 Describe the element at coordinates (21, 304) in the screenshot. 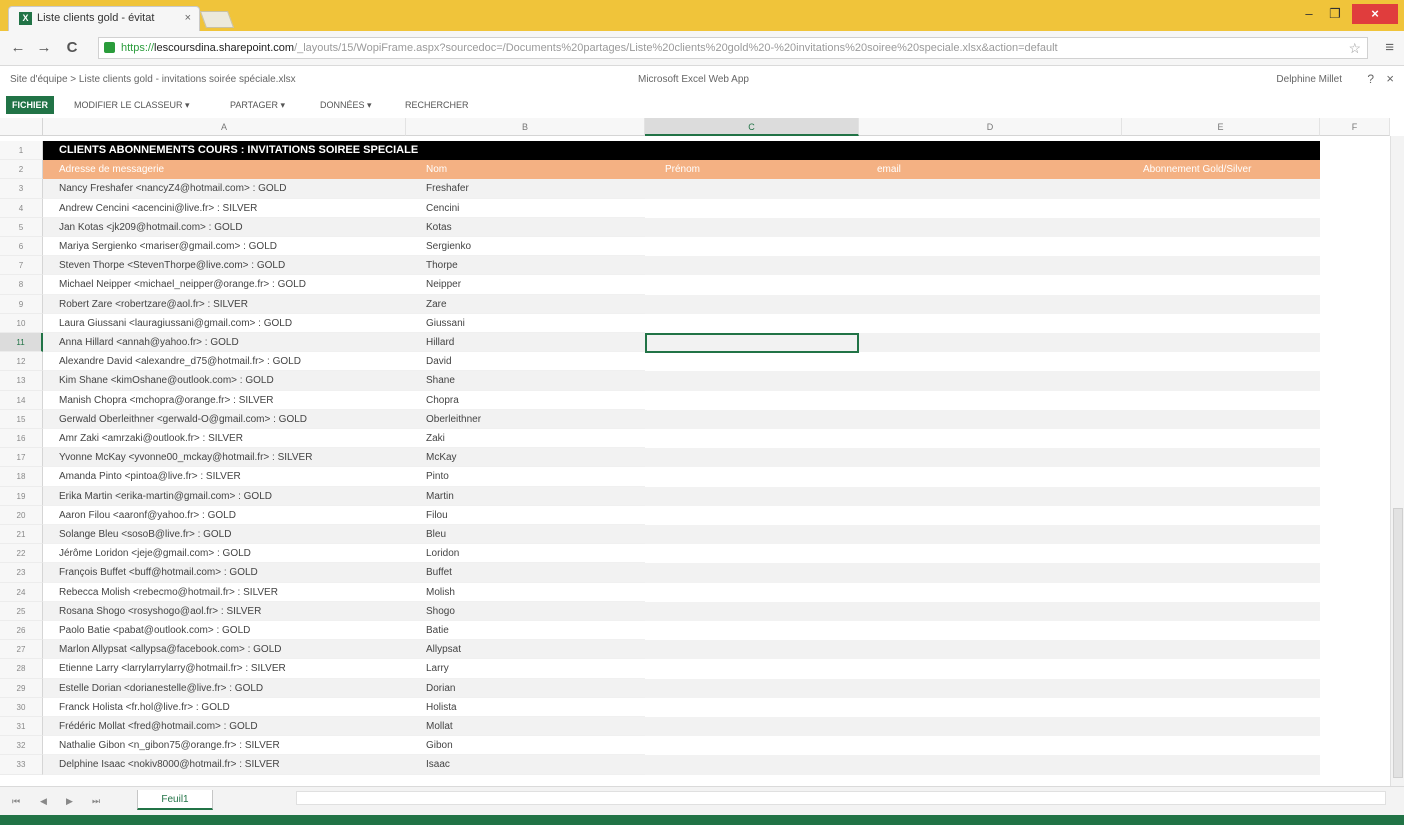

I see `row-header: 9` at that location.